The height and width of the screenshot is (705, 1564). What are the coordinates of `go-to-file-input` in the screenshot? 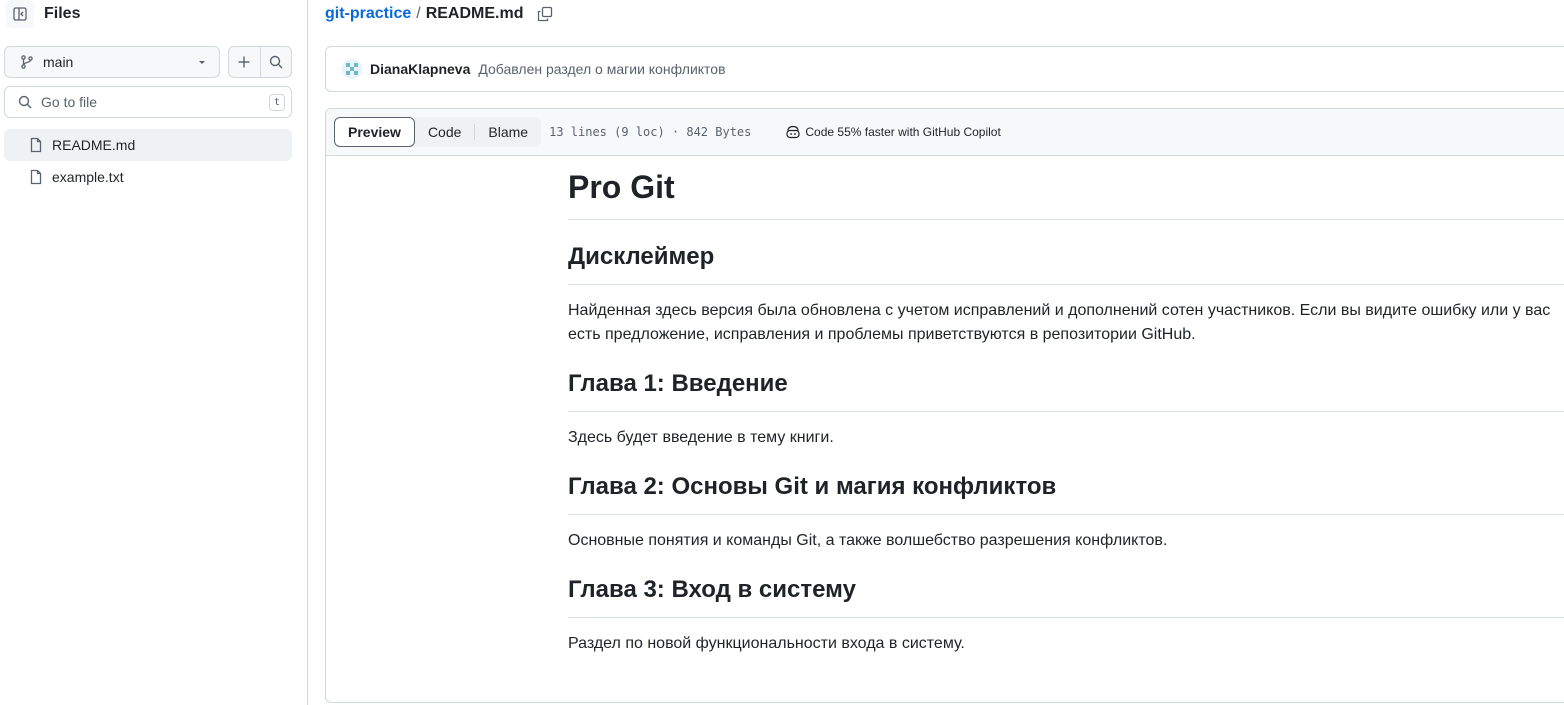 It's located at (155, 102).